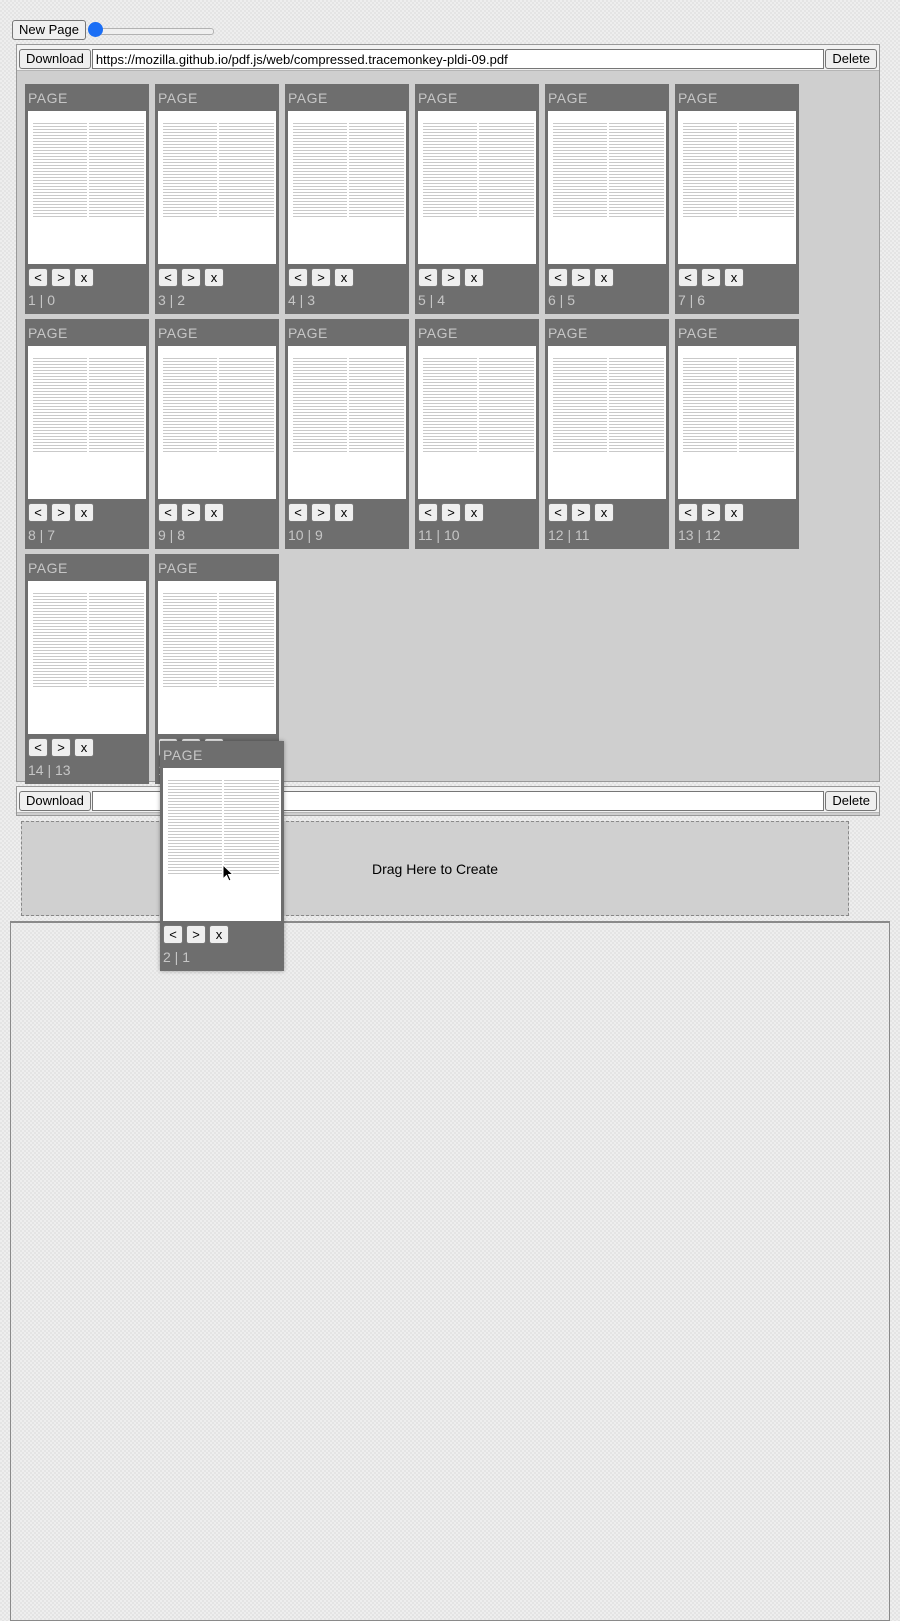 The width and height of the screenshot is (900, 1621). I want to click on page-number: 8 | 7, so click(41, 535).